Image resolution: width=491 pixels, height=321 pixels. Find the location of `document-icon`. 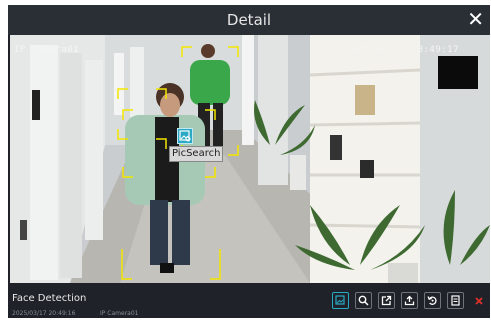

document-icon is located at coordinates (455, 300).